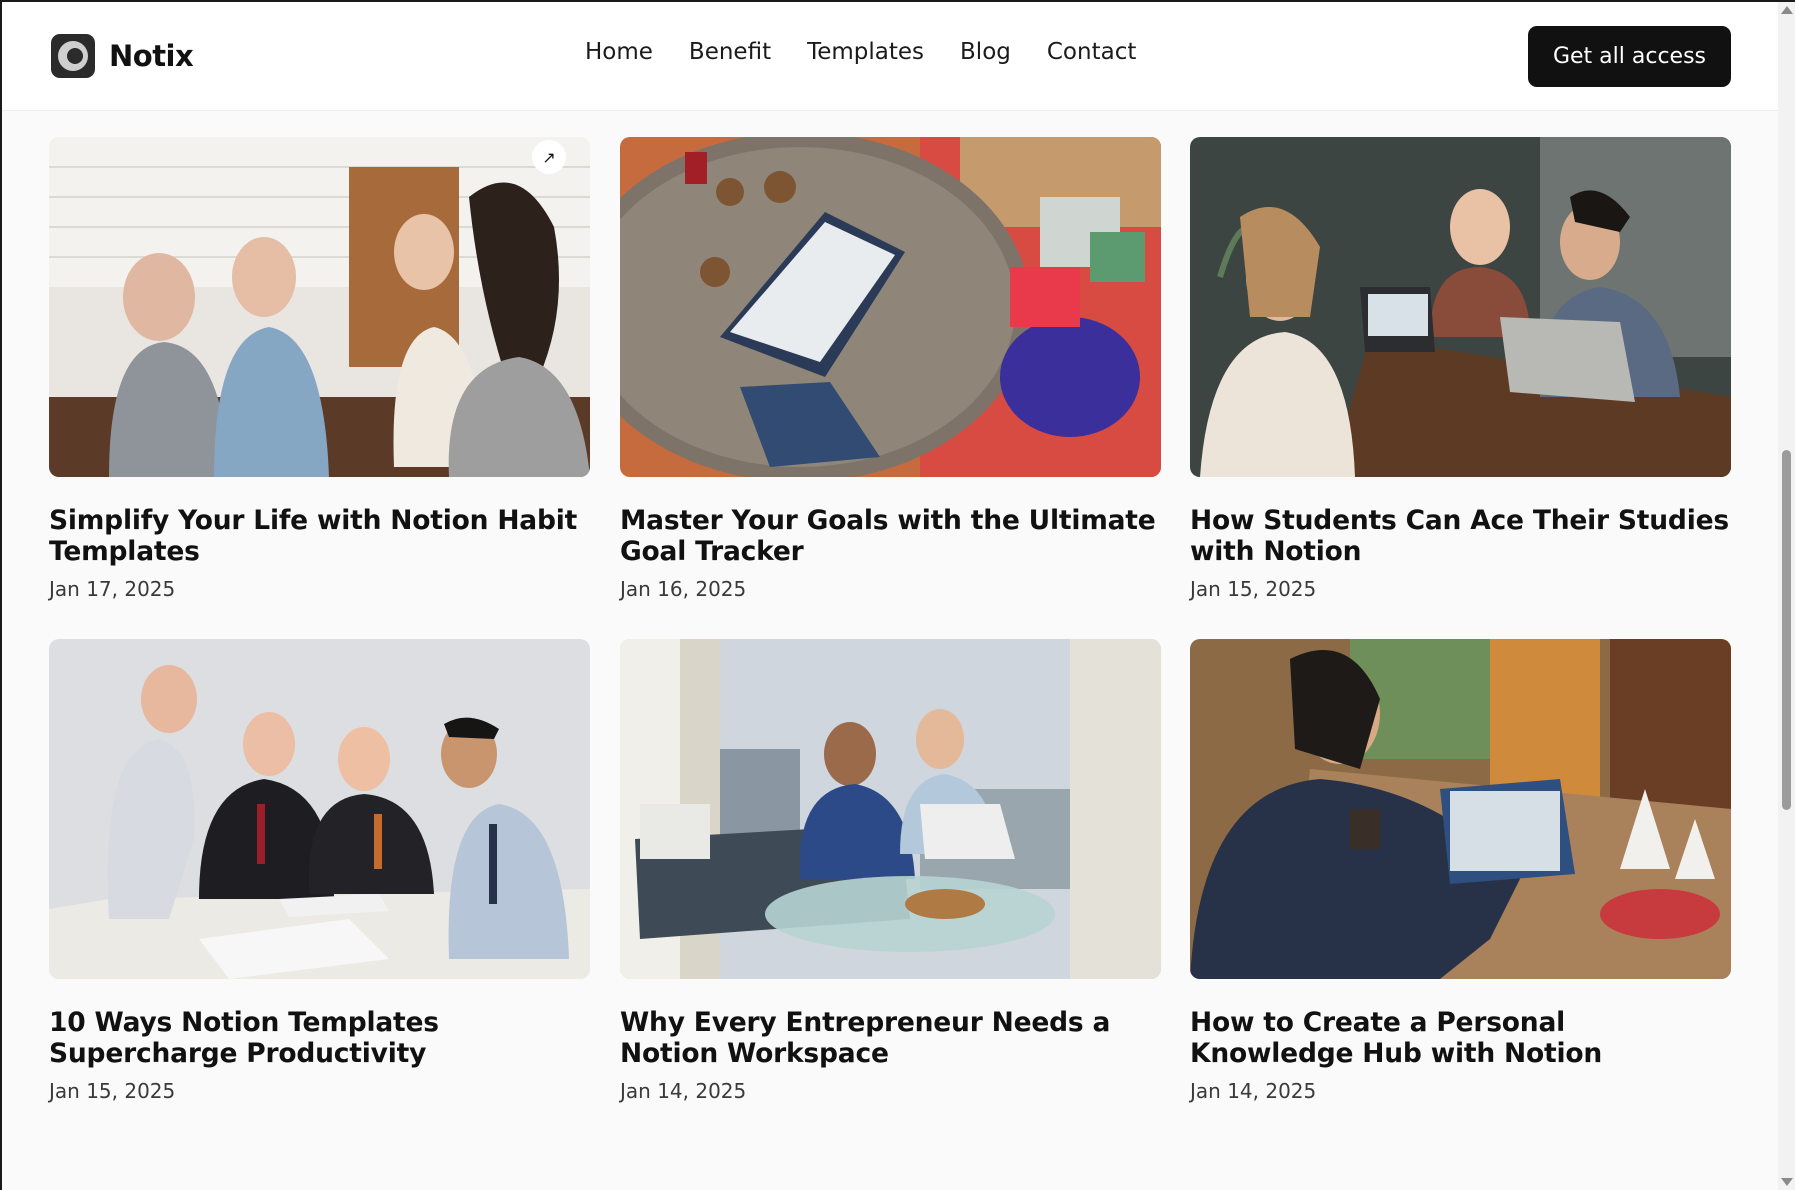  What do you see at coordinates (1787, 1182) in the screenshot?
I see `scroll-down-arrow-icon` at bounding box center [1787, 1182].